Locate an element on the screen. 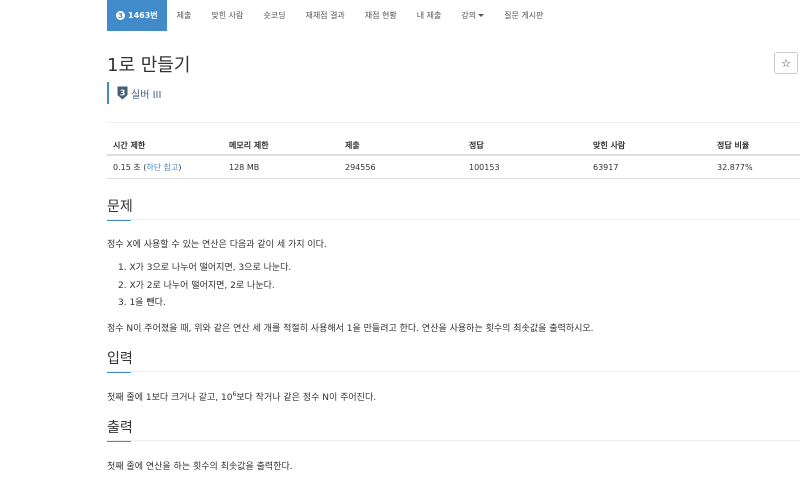 The image size is (800, 482). ratio-cell: 32.877% is located at coordinates (755, 167).